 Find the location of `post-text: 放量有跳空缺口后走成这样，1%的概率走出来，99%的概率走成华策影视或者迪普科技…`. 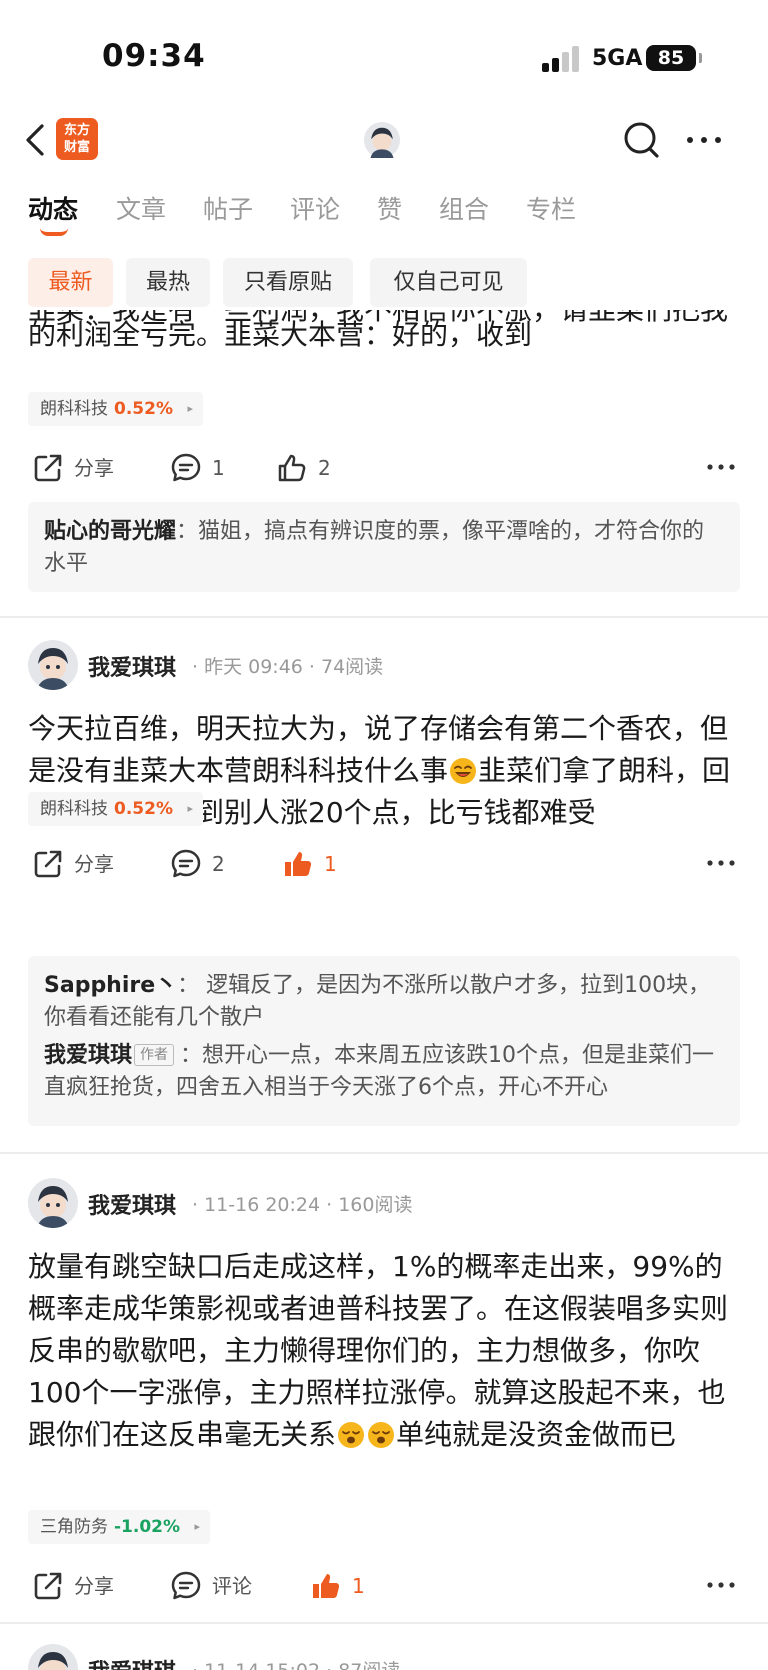

post-text: 放量有跳空缺口后走成这样，1%的概率走出来，99%的概率走成华策影视或者迪普科技… is located at coordinates (386, 1351).